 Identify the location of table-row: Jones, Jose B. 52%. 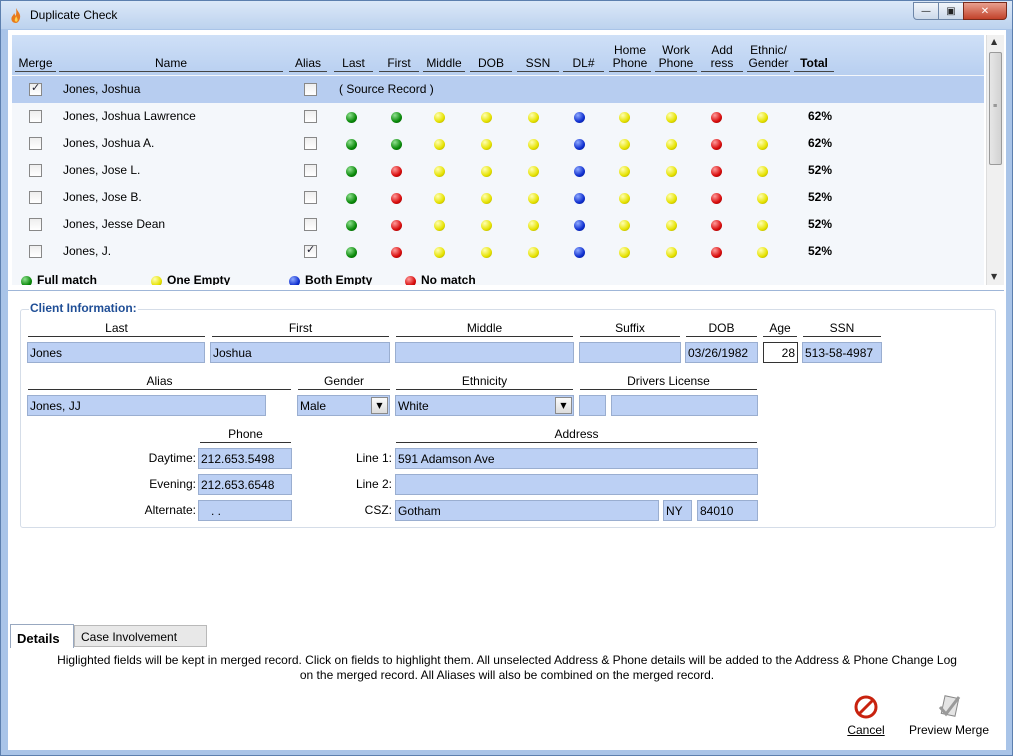
(498, 197).